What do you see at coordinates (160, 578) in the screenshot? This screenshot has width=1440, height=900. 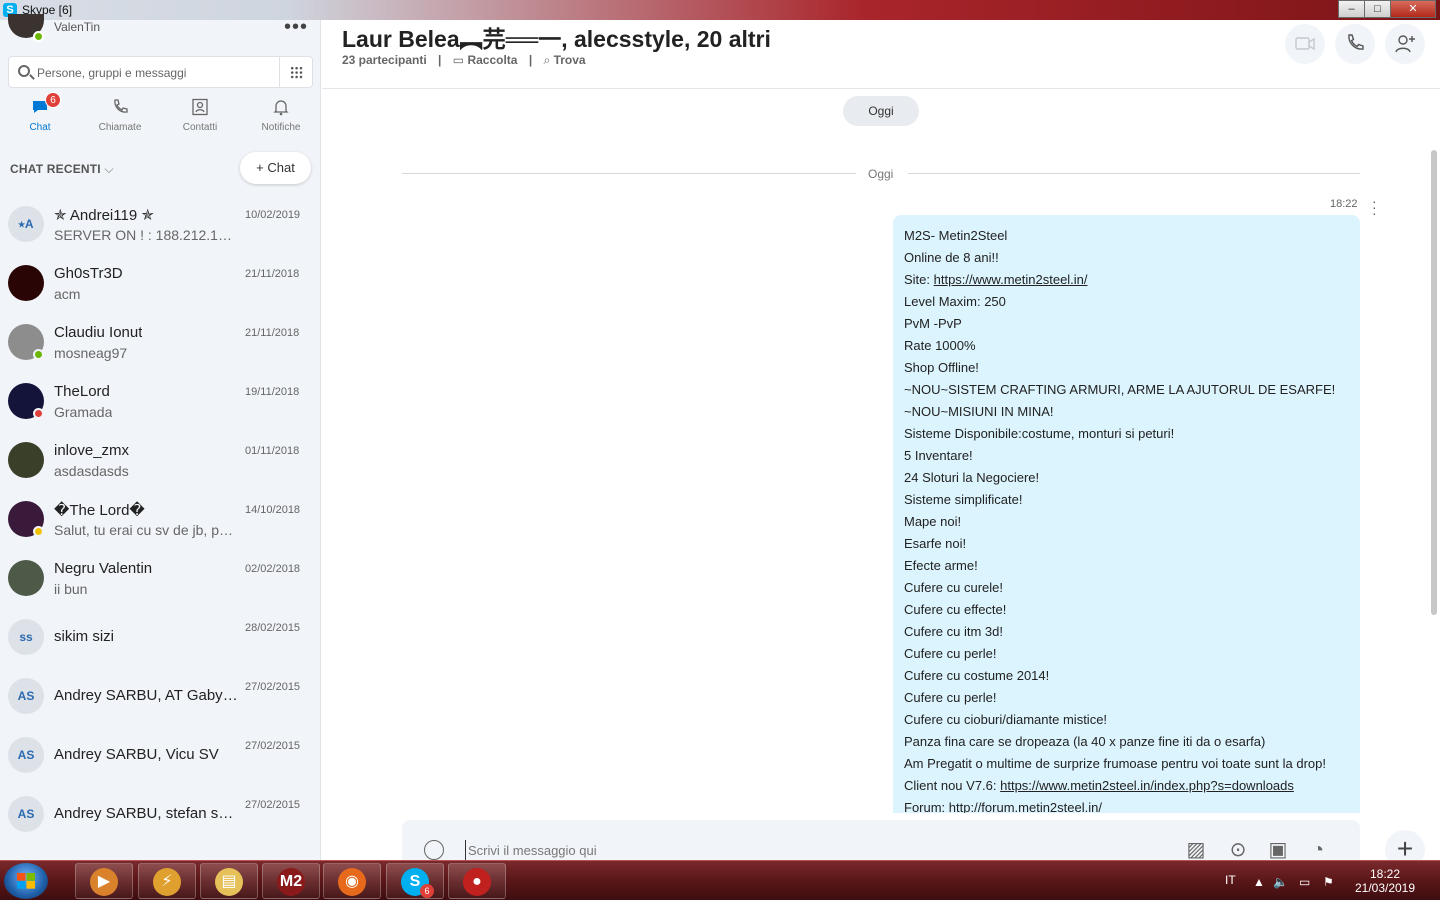 I see `chat-list-item: Negru Valentin ii bun 02/02/2018` at bounding box center [160, 578].